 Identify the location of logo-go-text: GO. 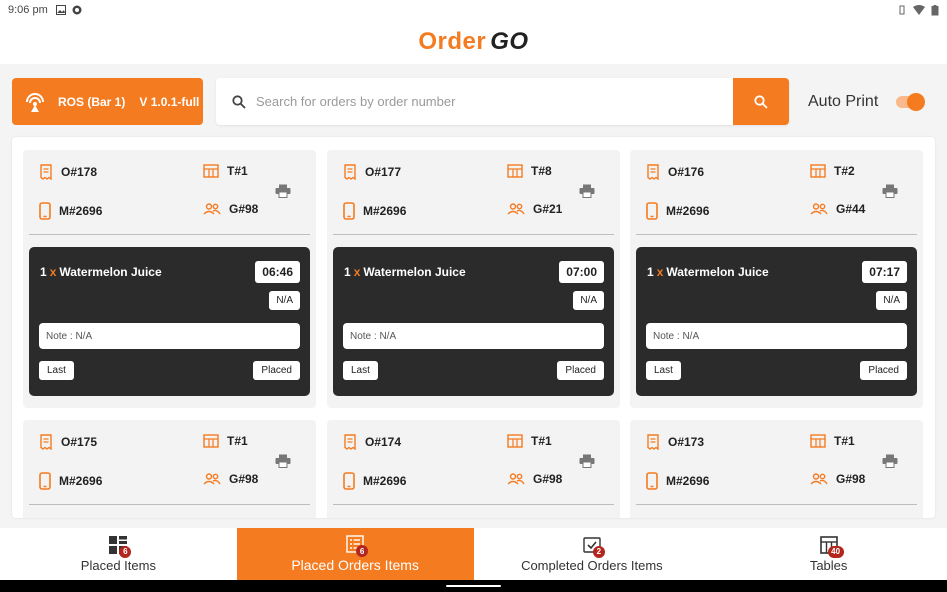
(509, 41).